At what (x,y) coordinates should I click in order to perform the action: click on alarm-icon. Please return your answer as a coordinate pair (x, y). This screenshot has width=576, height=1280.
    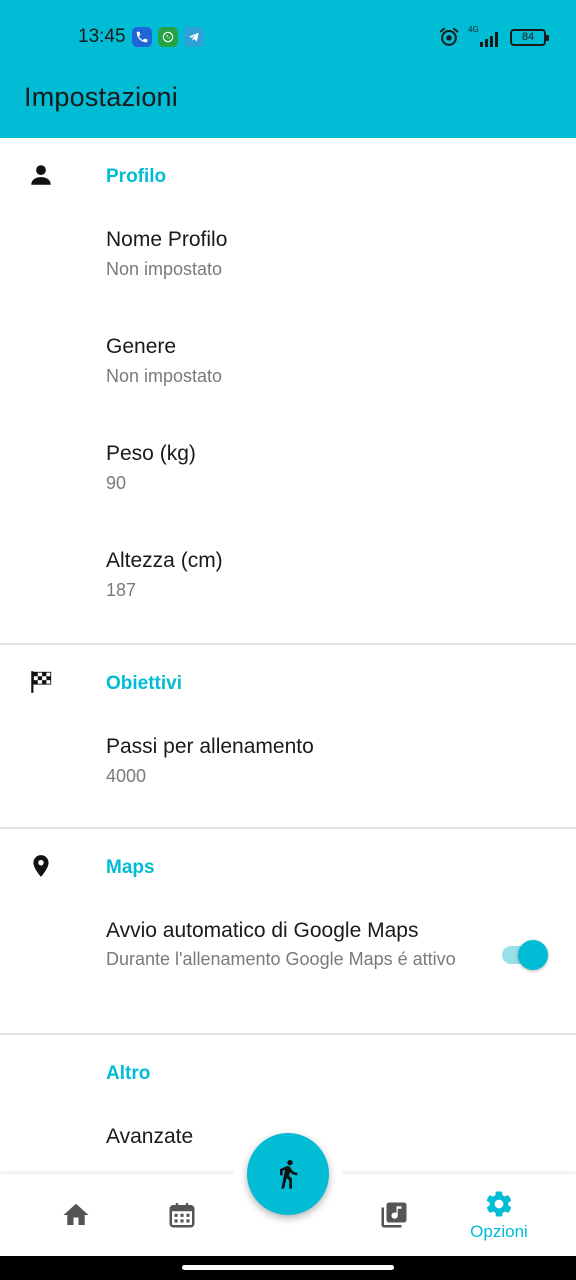
    Looking at the image, I should click on (449, 36).